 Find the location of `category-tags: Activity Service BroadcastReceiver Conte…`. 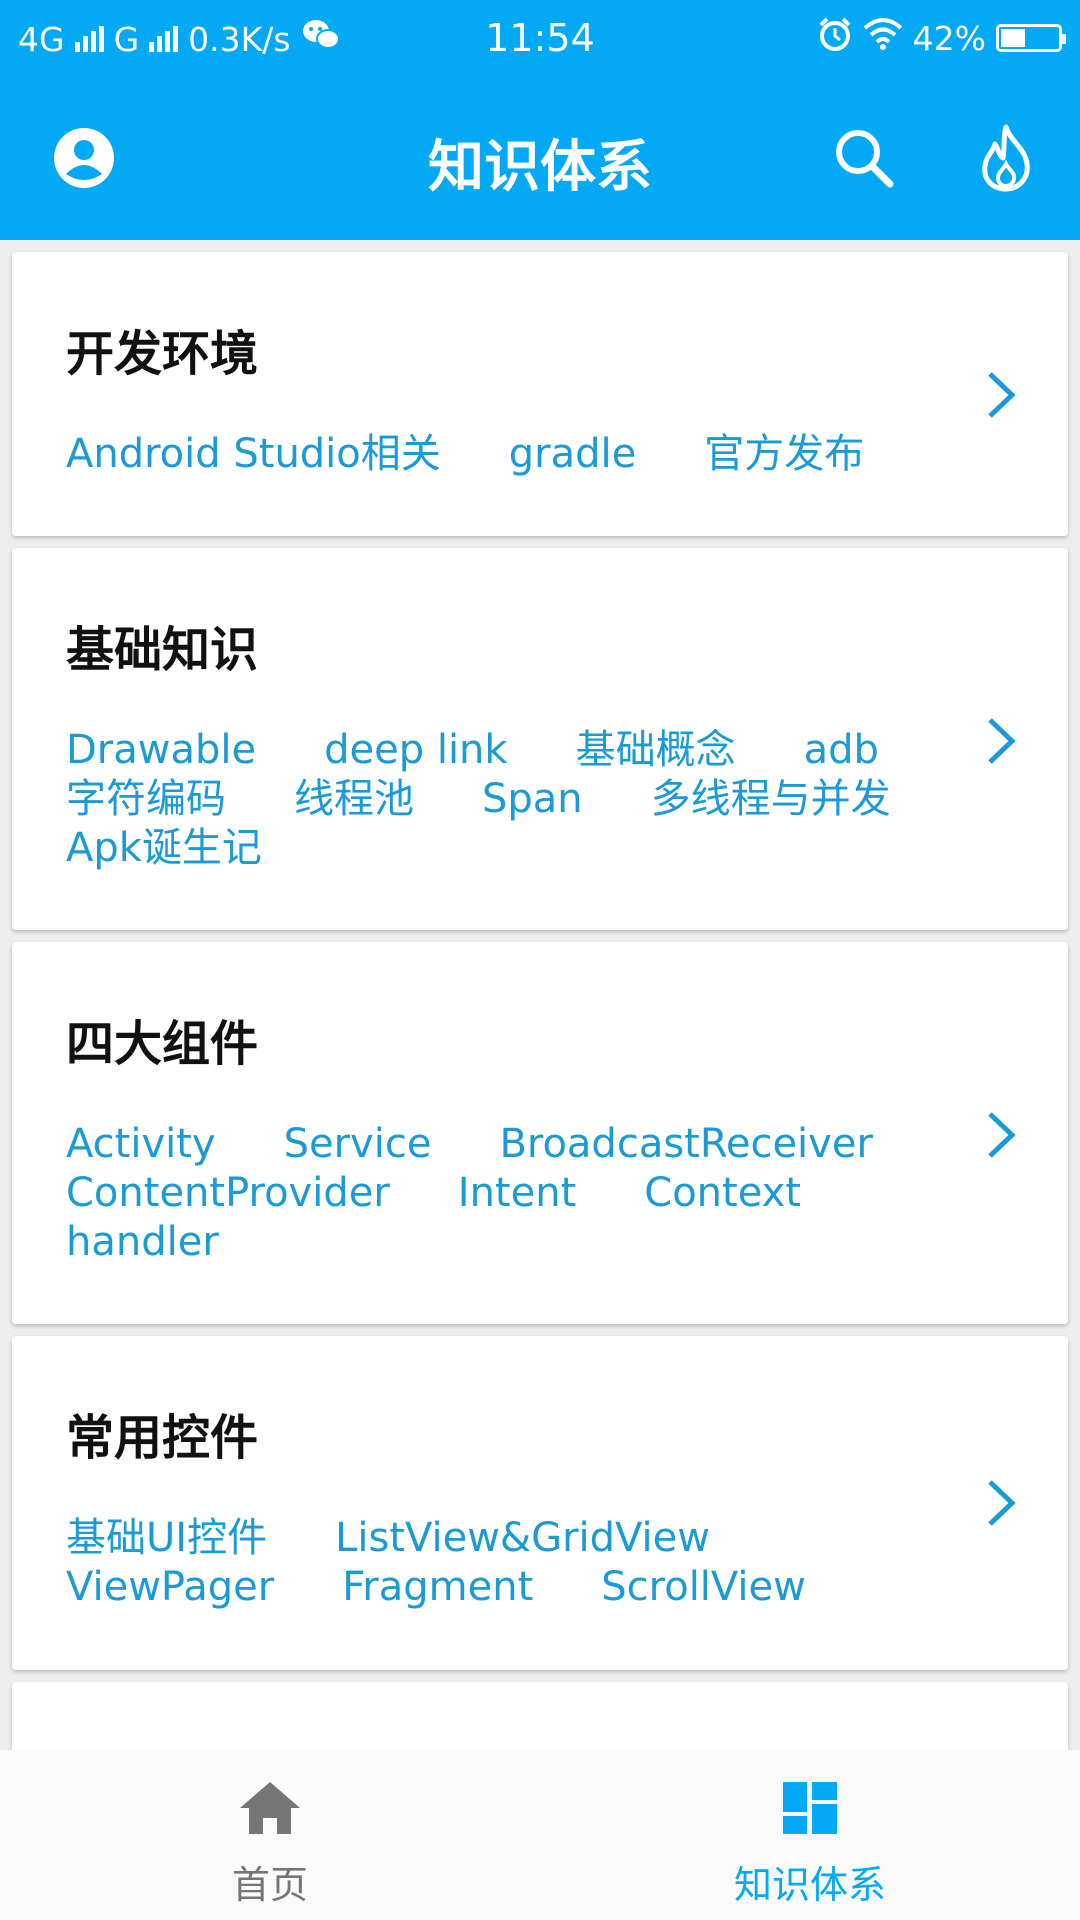

category-tags: Activity Service BroadcastReceiver Conte… is located at coordinates (501, 1193).